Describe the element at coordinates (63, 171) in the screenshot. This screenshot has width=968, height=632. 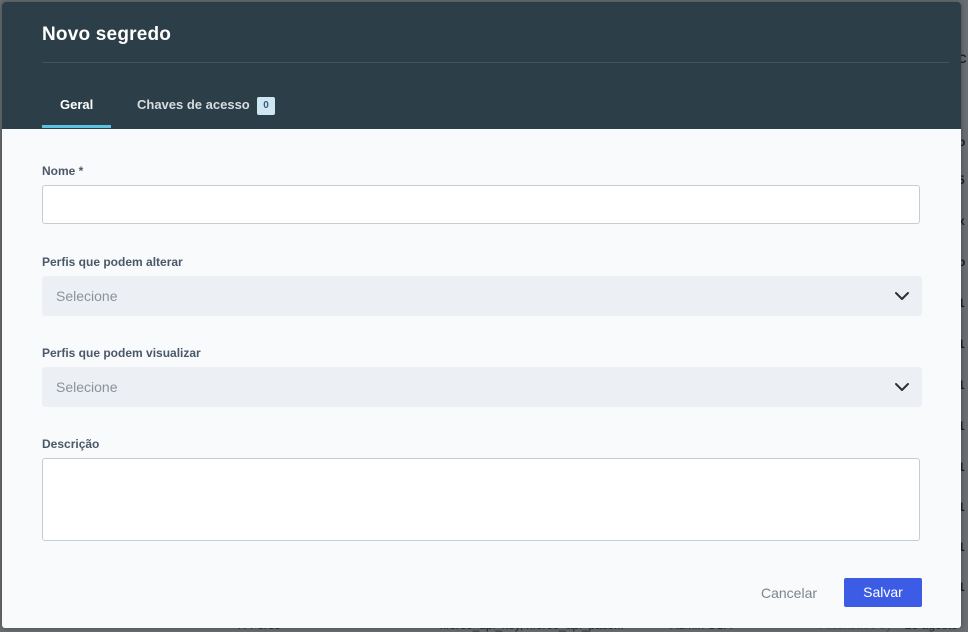
I see `name-label: Nome *` at that location.